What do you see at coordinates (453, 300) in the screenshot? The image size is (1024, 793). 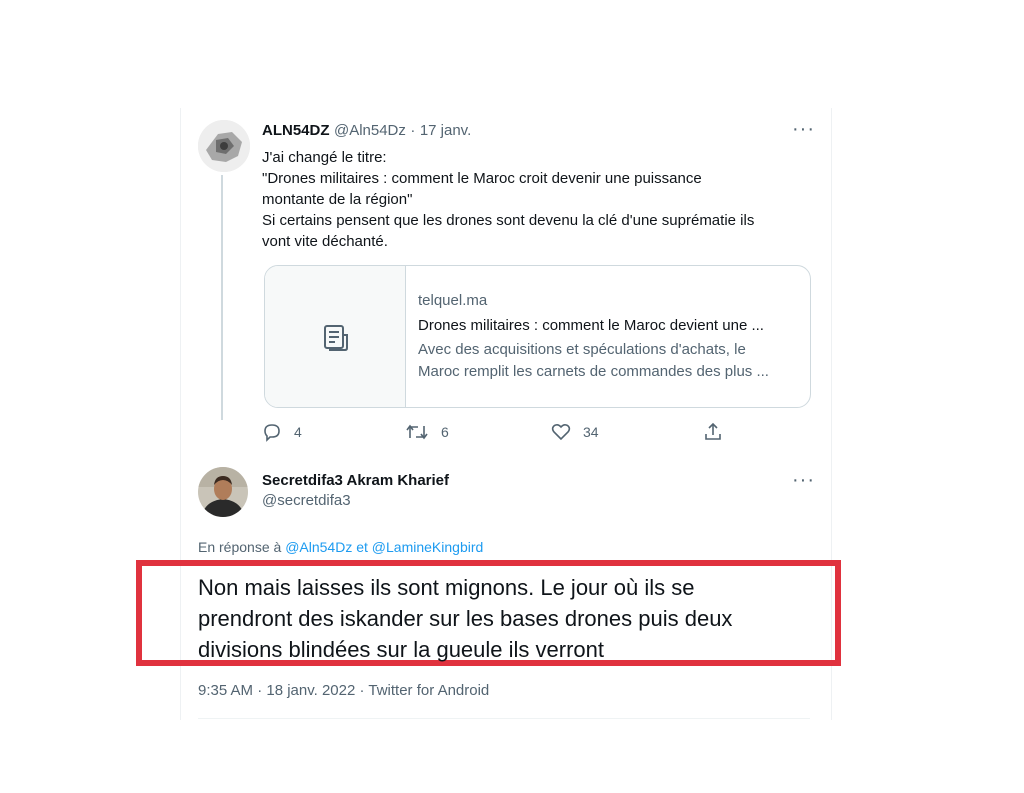 I see `link-domain: telquel.ma` at bounding box center [453, 300].